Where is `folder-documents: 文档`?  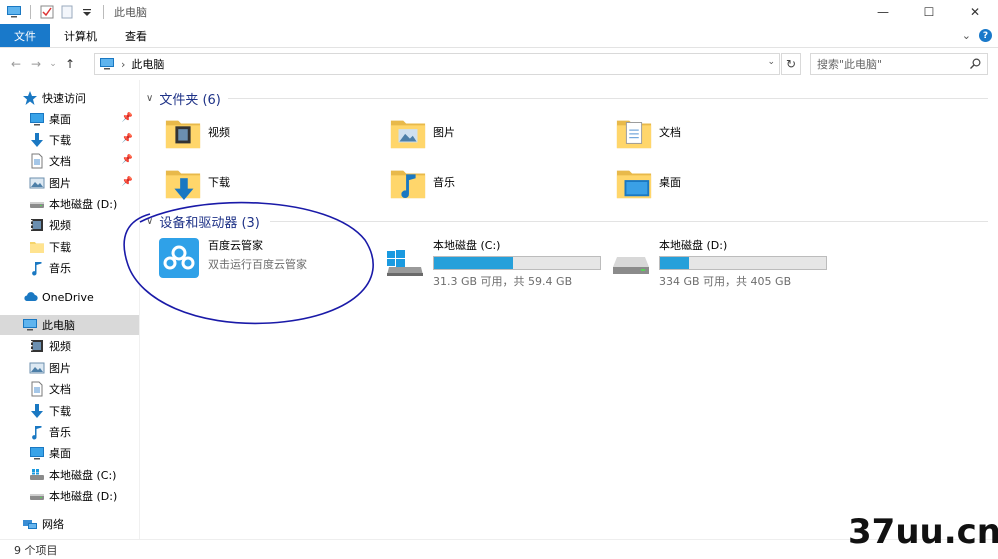
folder-documents: 文档 is located at coordinates (648, 132).